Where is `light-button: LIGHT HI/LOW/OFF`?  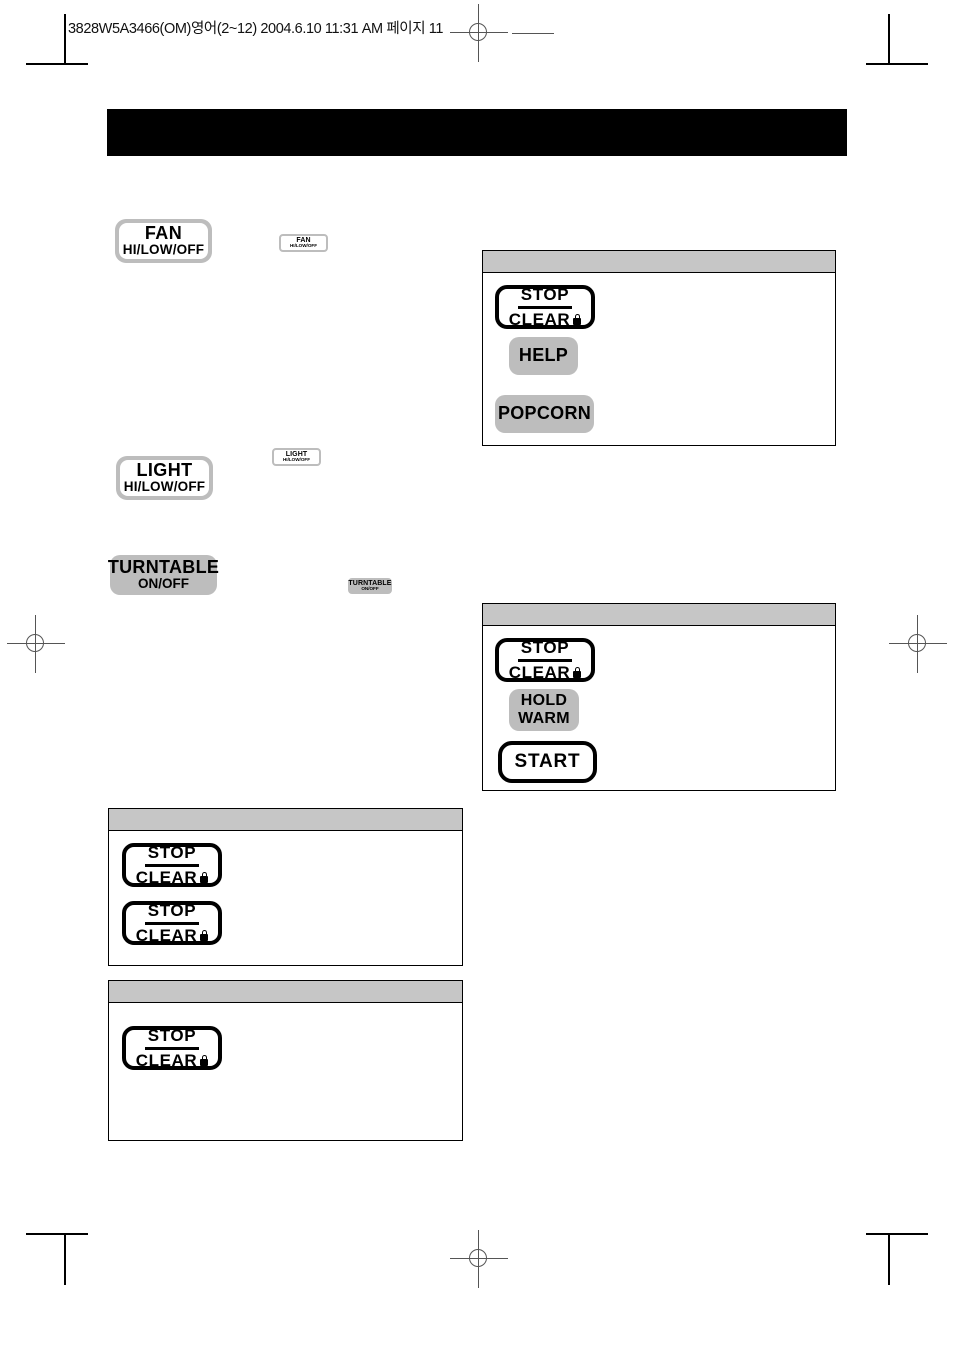 light-button: LIGHT HI/LOW/OFF is located at coordinates (164, 478).